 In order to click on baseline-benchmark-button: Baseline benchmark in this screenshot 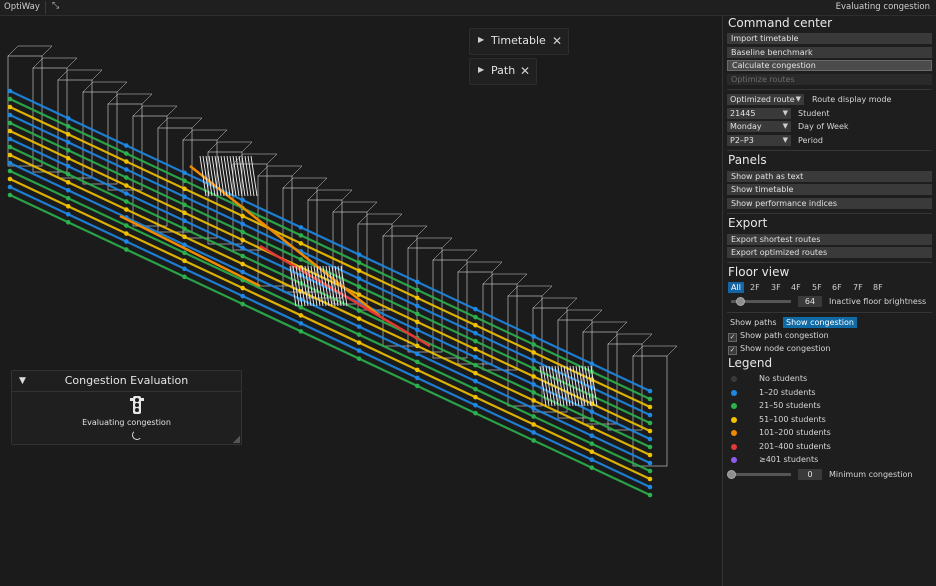, I will do `click(829, 52)`.